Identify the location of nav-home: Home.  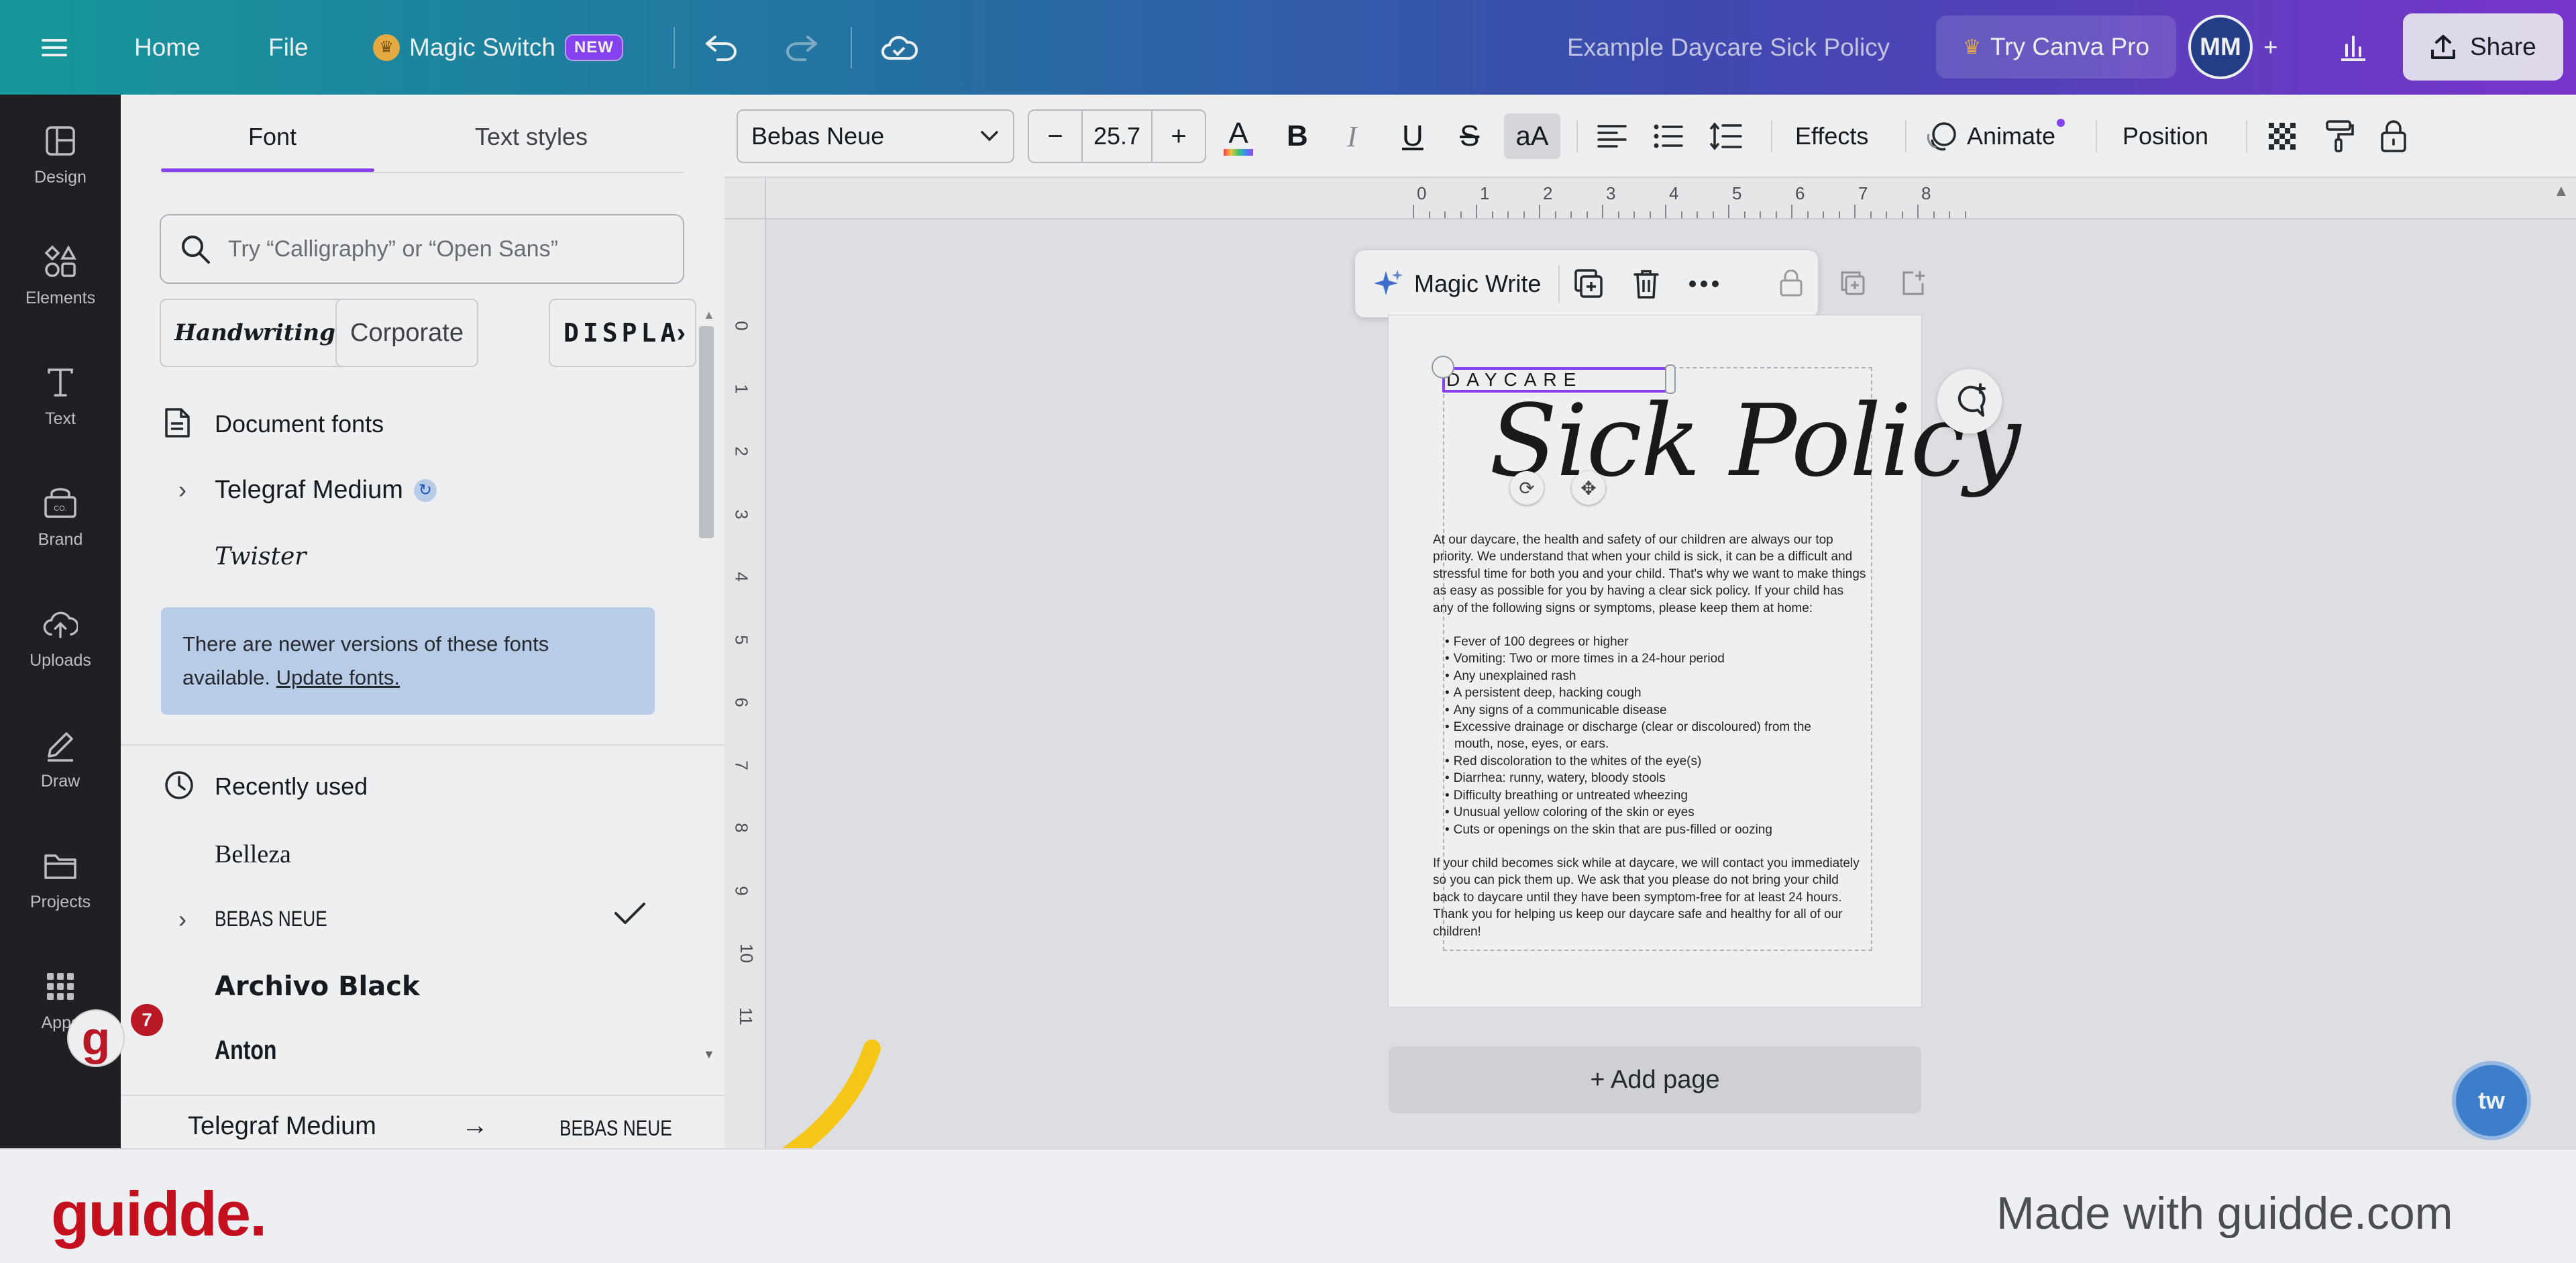
(167, 47).